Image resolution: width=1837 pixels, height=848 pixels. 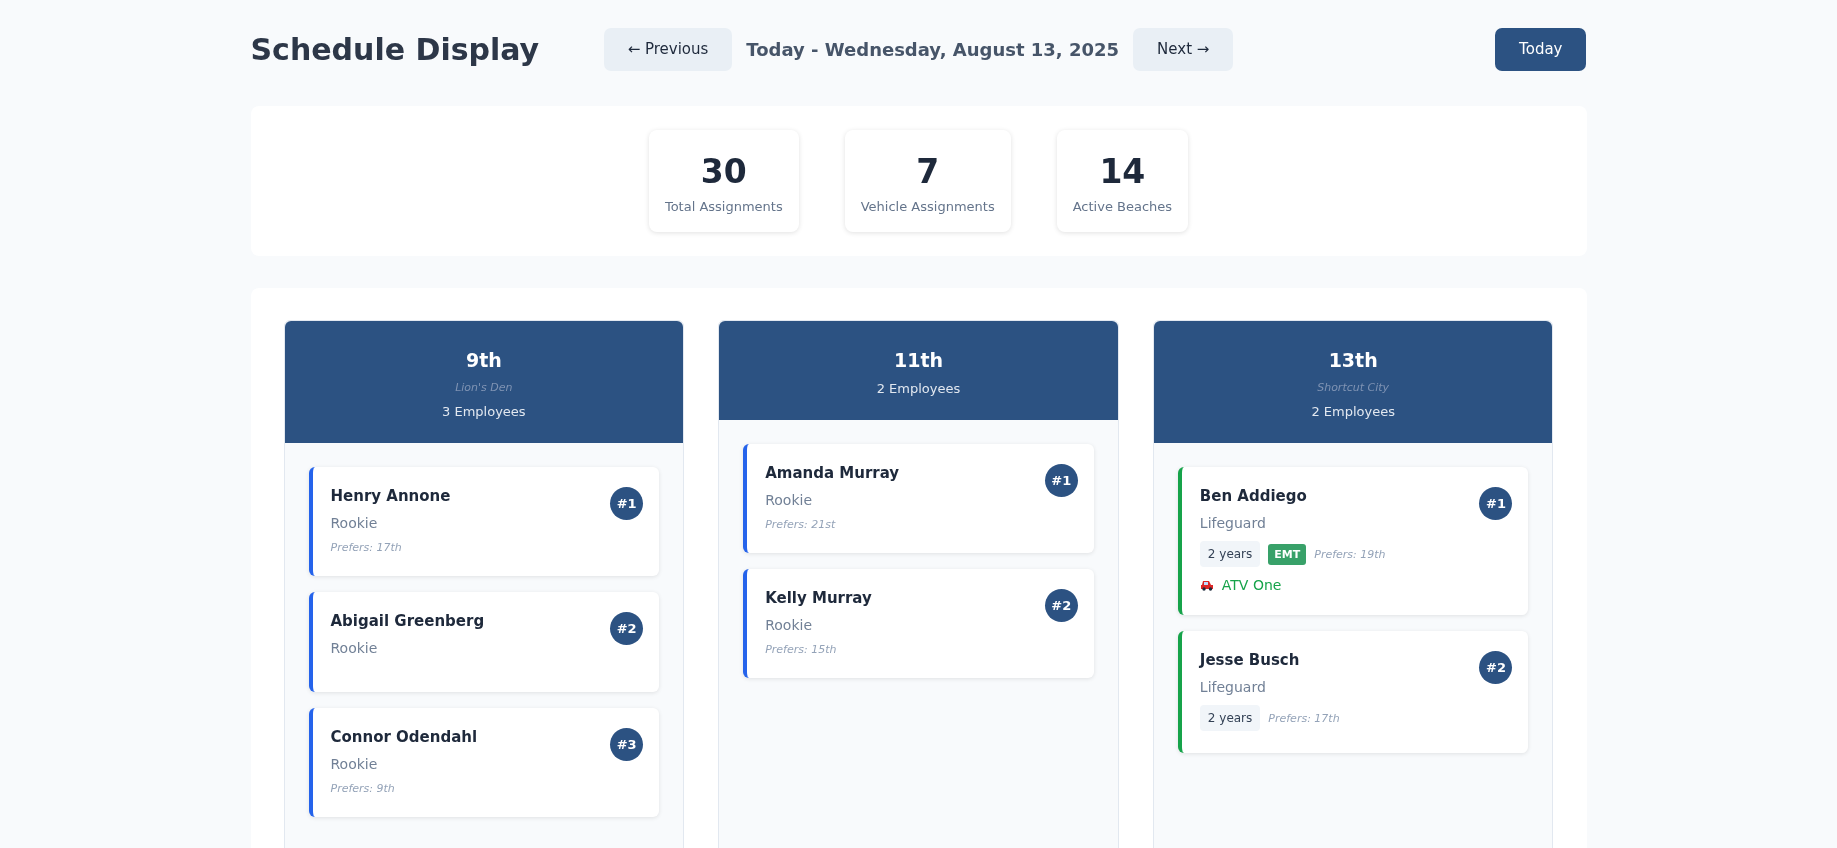 I want to click on employee-name: Connor Odendahl, so click(x=404, y=737).